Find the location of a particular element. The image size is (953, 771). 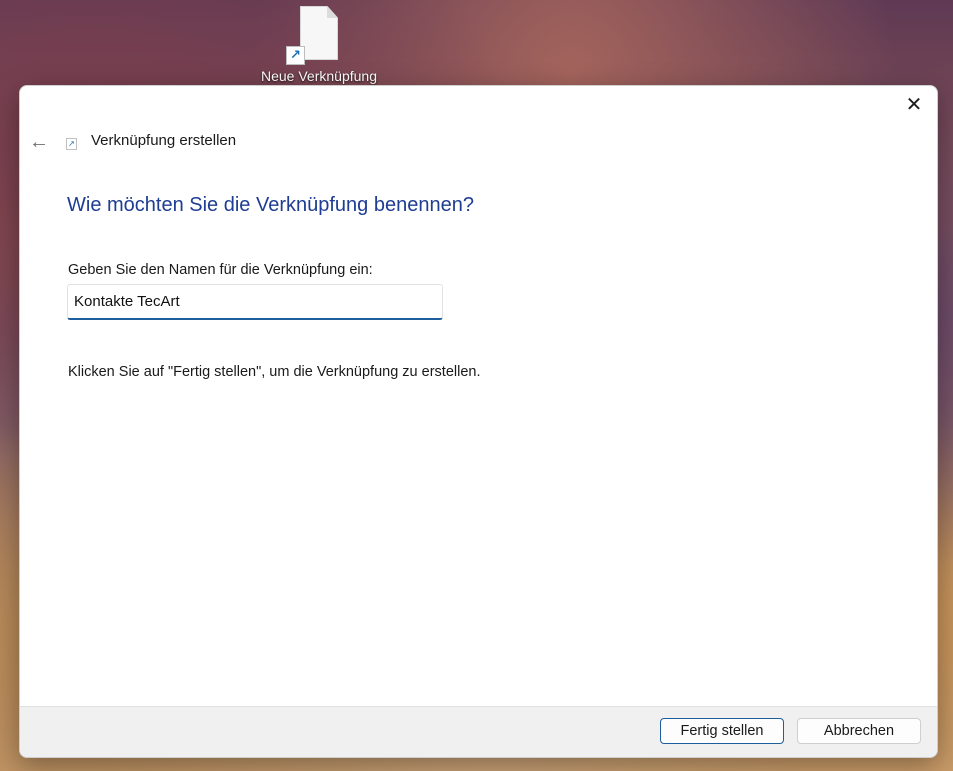

desktop-shortcut-item: ↗ Neue Verknüpfung is located at coordinates (319, 45).